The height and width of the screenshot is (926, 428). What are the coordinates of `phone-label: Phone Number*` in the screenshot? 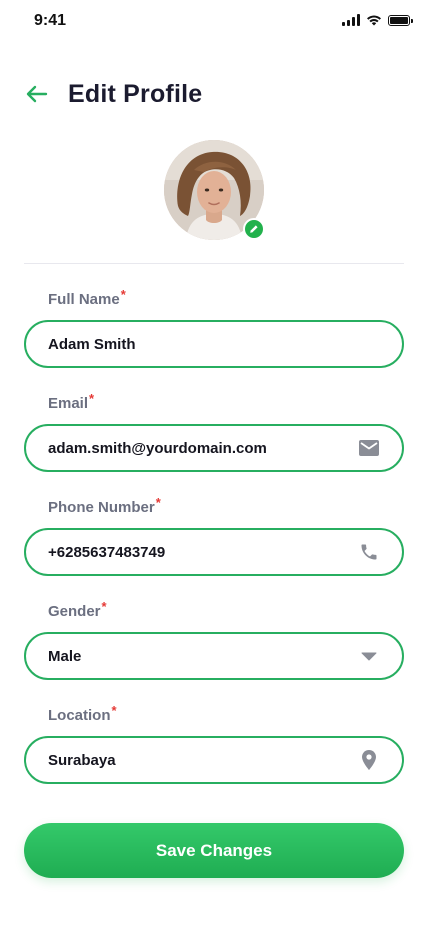 It's located at (104, 505).